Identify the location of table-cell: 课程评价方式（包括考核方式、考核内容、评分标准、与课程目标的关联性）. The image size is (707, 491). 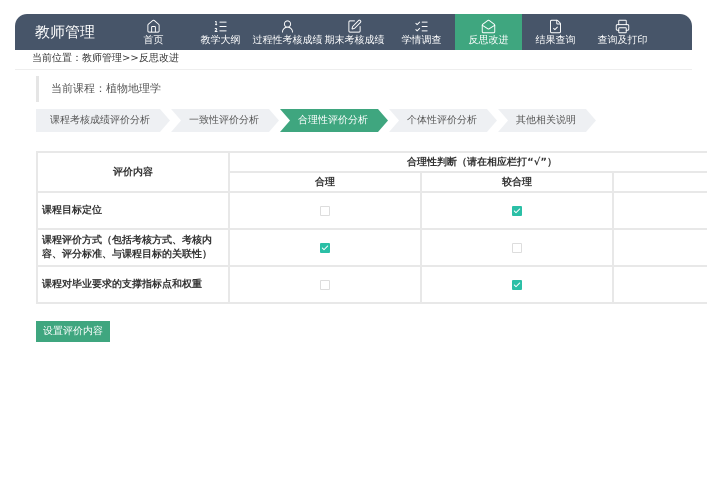
(133, 247).